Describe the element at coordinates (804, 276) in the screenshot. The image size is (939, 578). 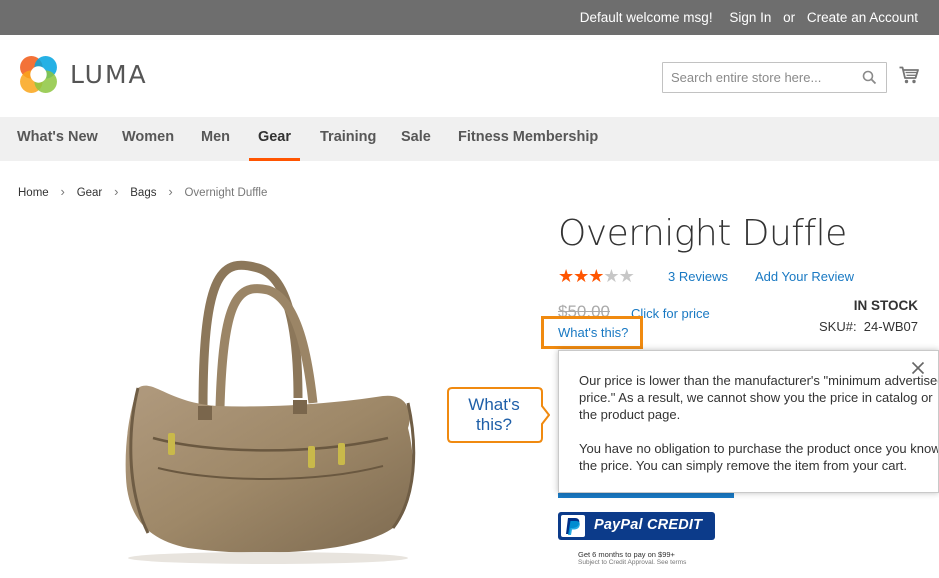
I see `add-review-link: Add Your Review` at that location.